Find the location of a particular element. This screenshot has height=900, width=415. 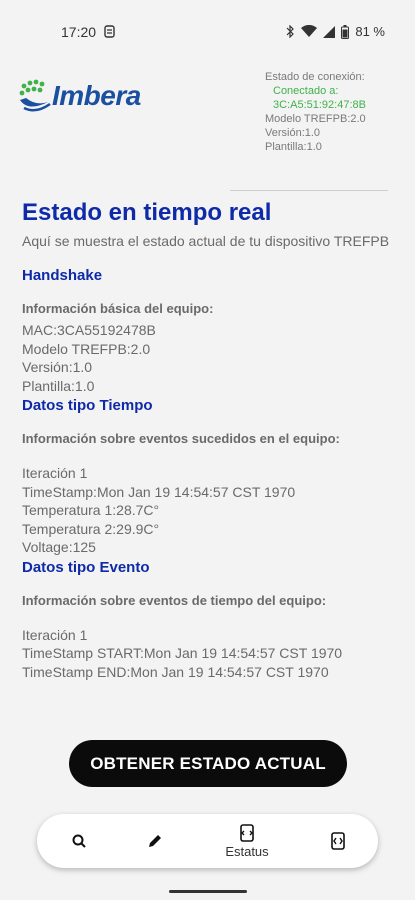

pencil-icon is located at coordinates (155, 841).